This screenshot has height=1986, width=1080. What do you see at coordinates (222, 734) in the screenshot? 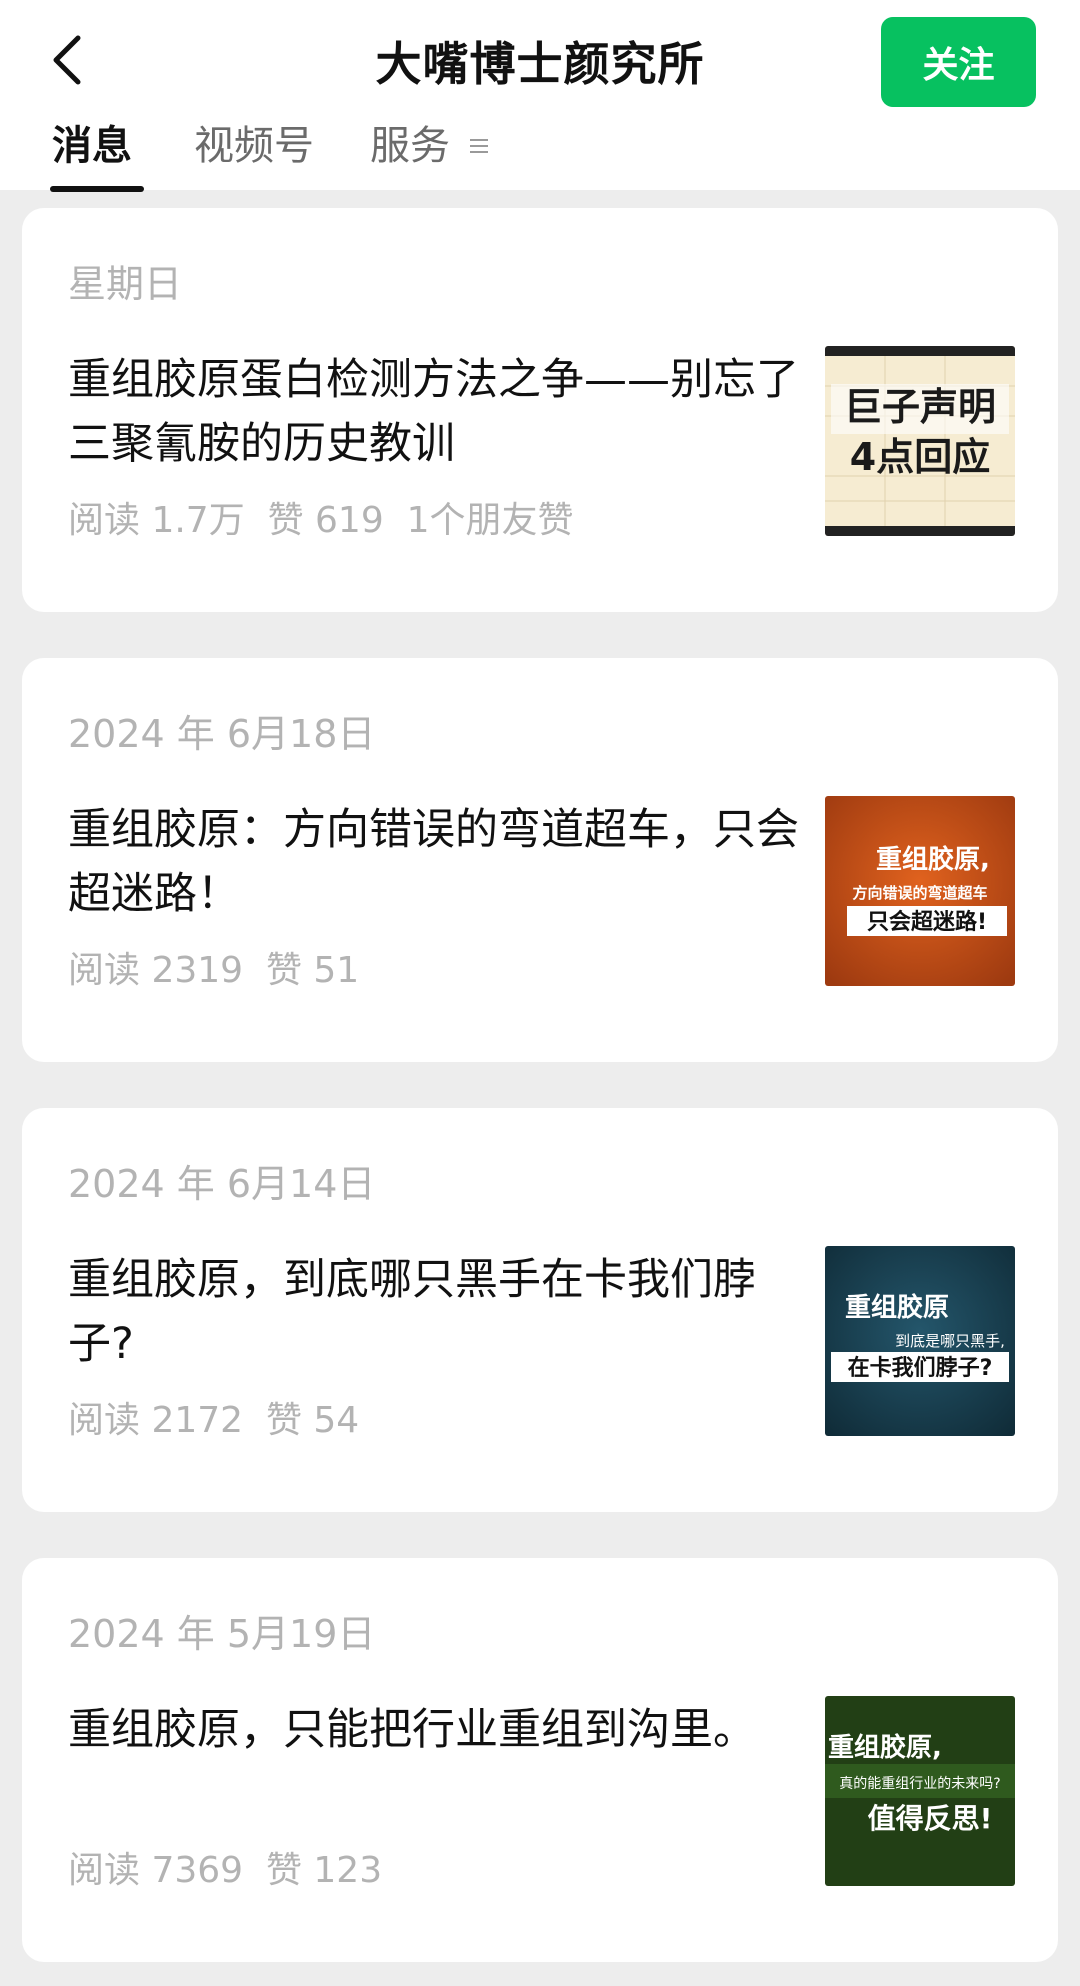
I see `article-date: 2024 年 6月18日` at bounding box center [222, 734].